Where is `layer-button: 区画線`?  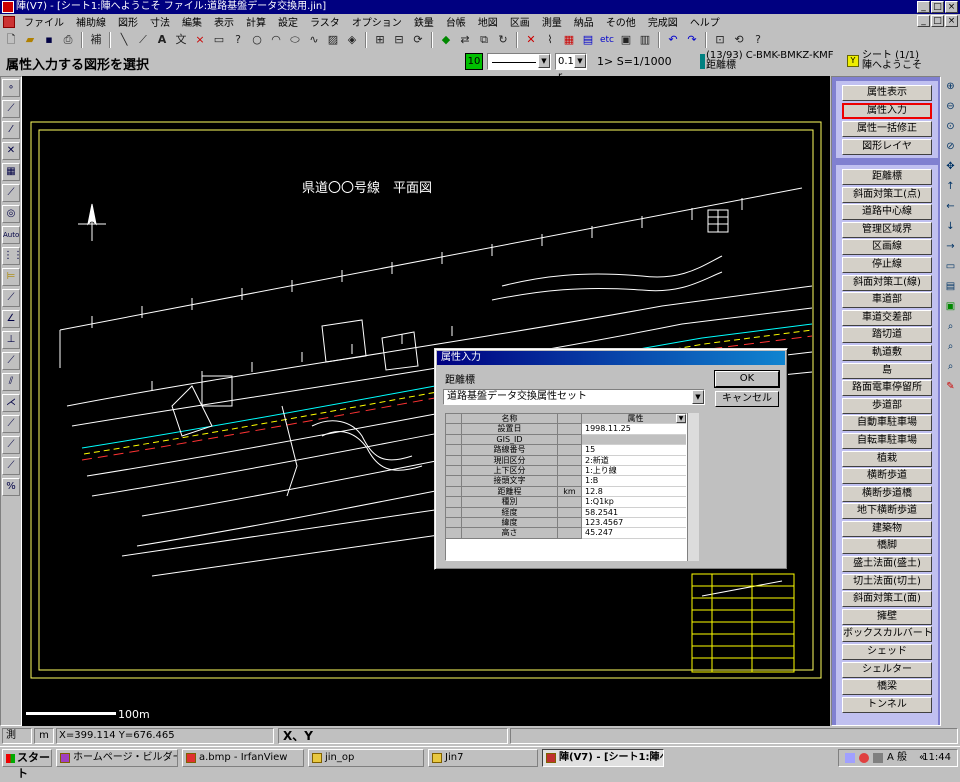 layer-button: 区画線 is located at coordinates (887, 247).